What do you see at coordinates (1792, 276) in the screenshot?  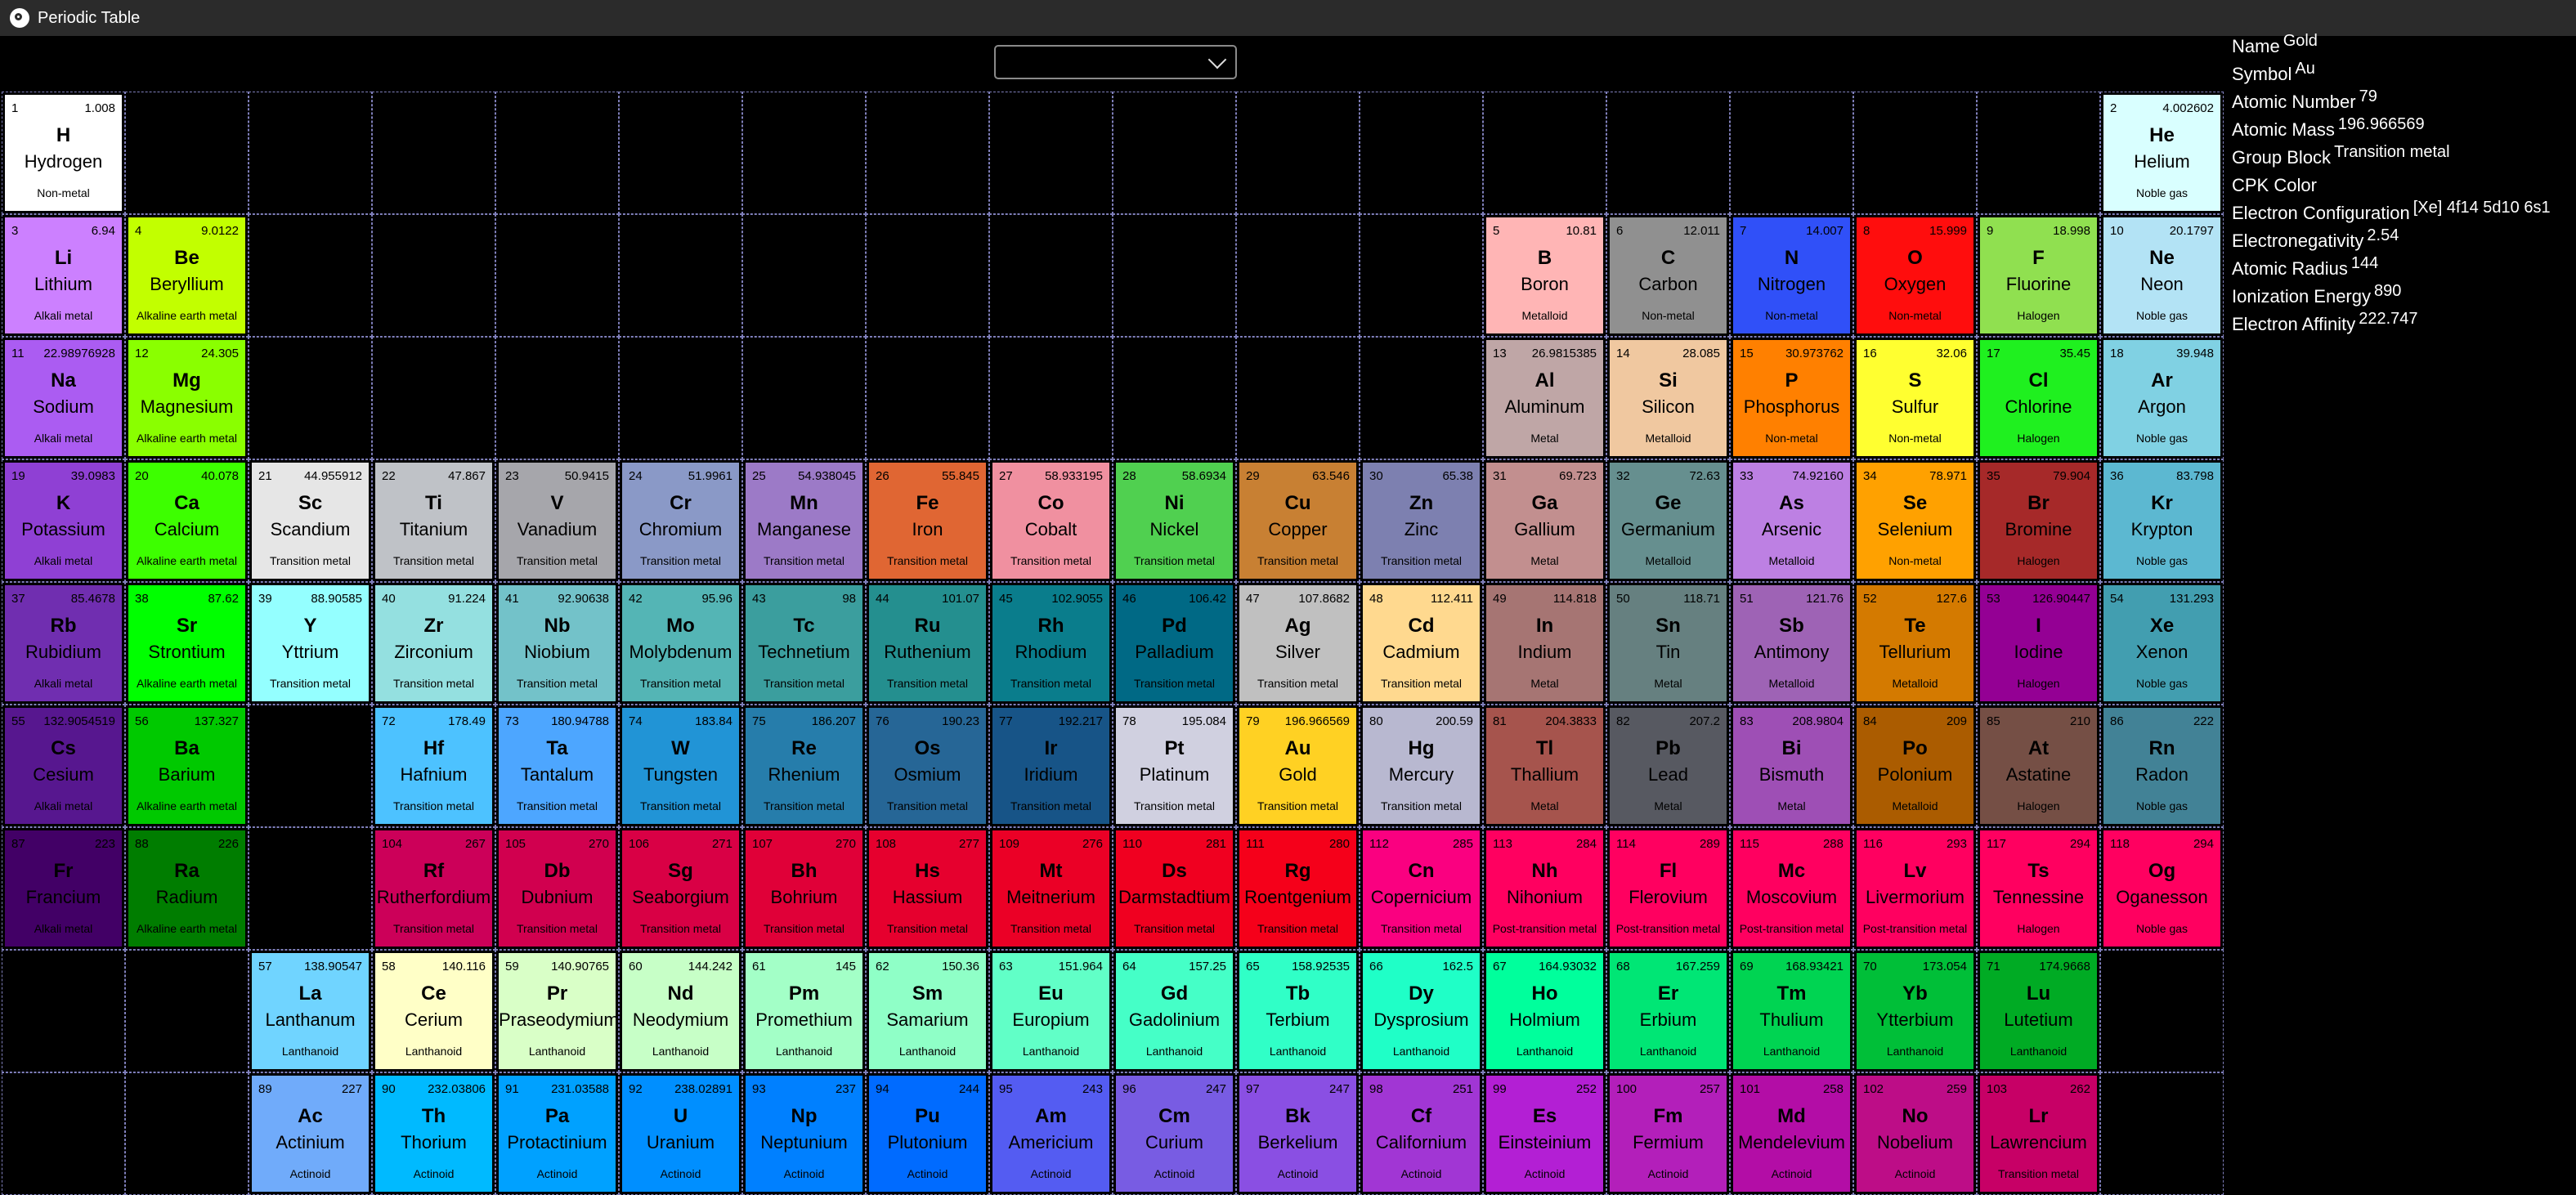 I see `element-cell-nitrogen: 7 14.007 N Nitrogen Non-metal` at bounding box center [1792, 276].